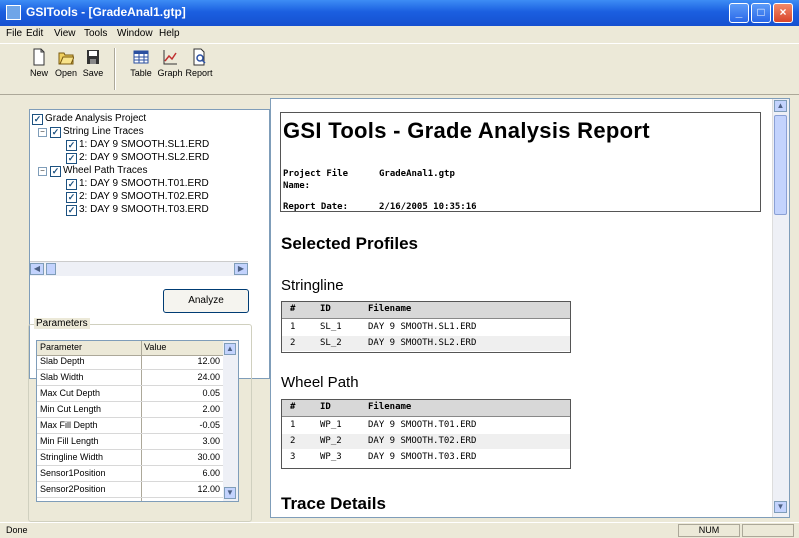  Describe the element at coordinates (211, 441) in the screenshot. I see `param-value: 3.00` at that location.